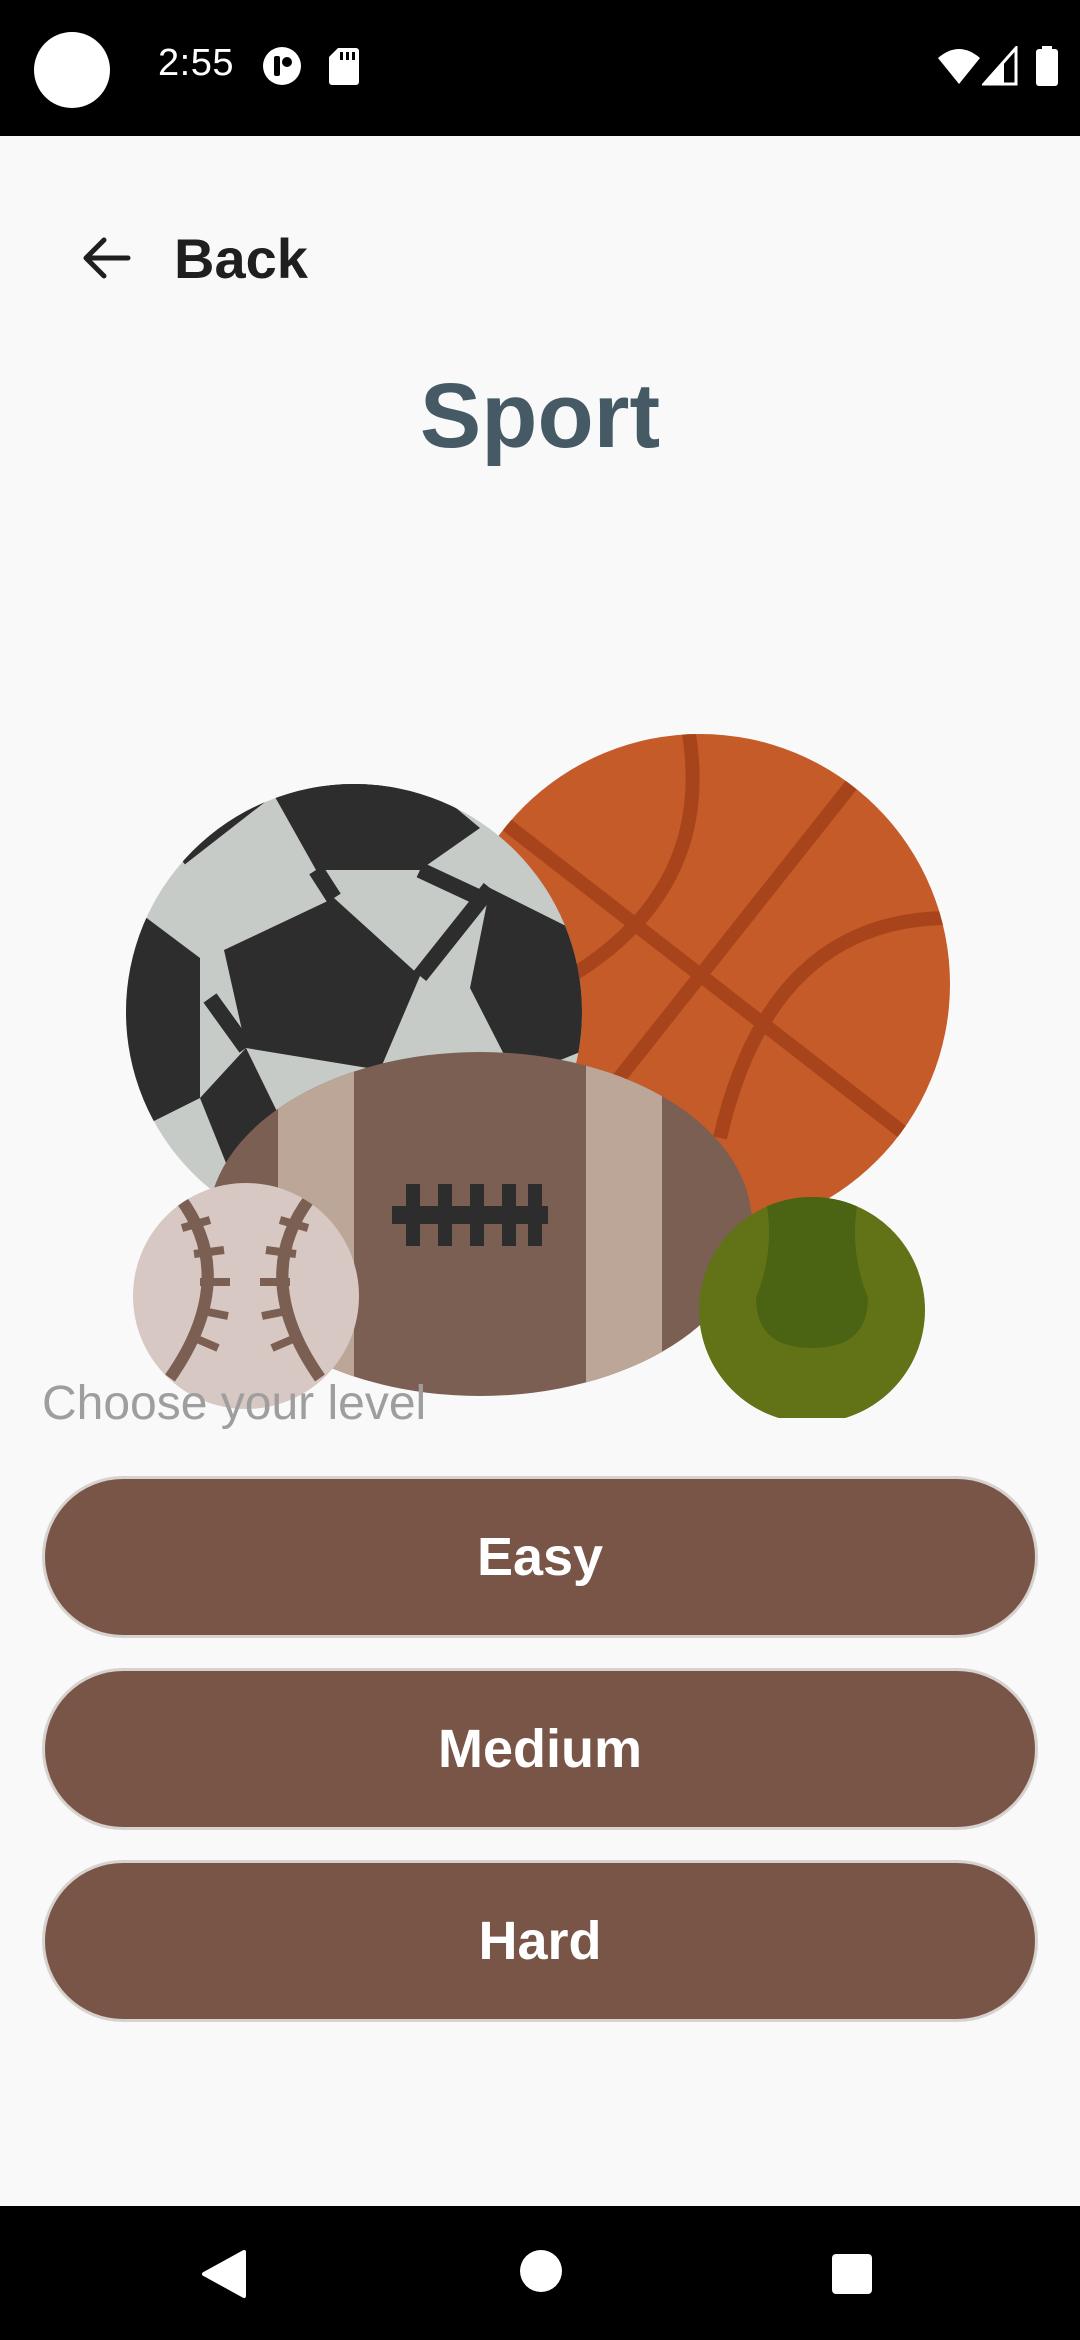 This screenshot has width=1080, height=2340. What do you see at coordinates (959, 66) in the screenshot?
I see `wifi-icon` at bounding box center [959, 66].